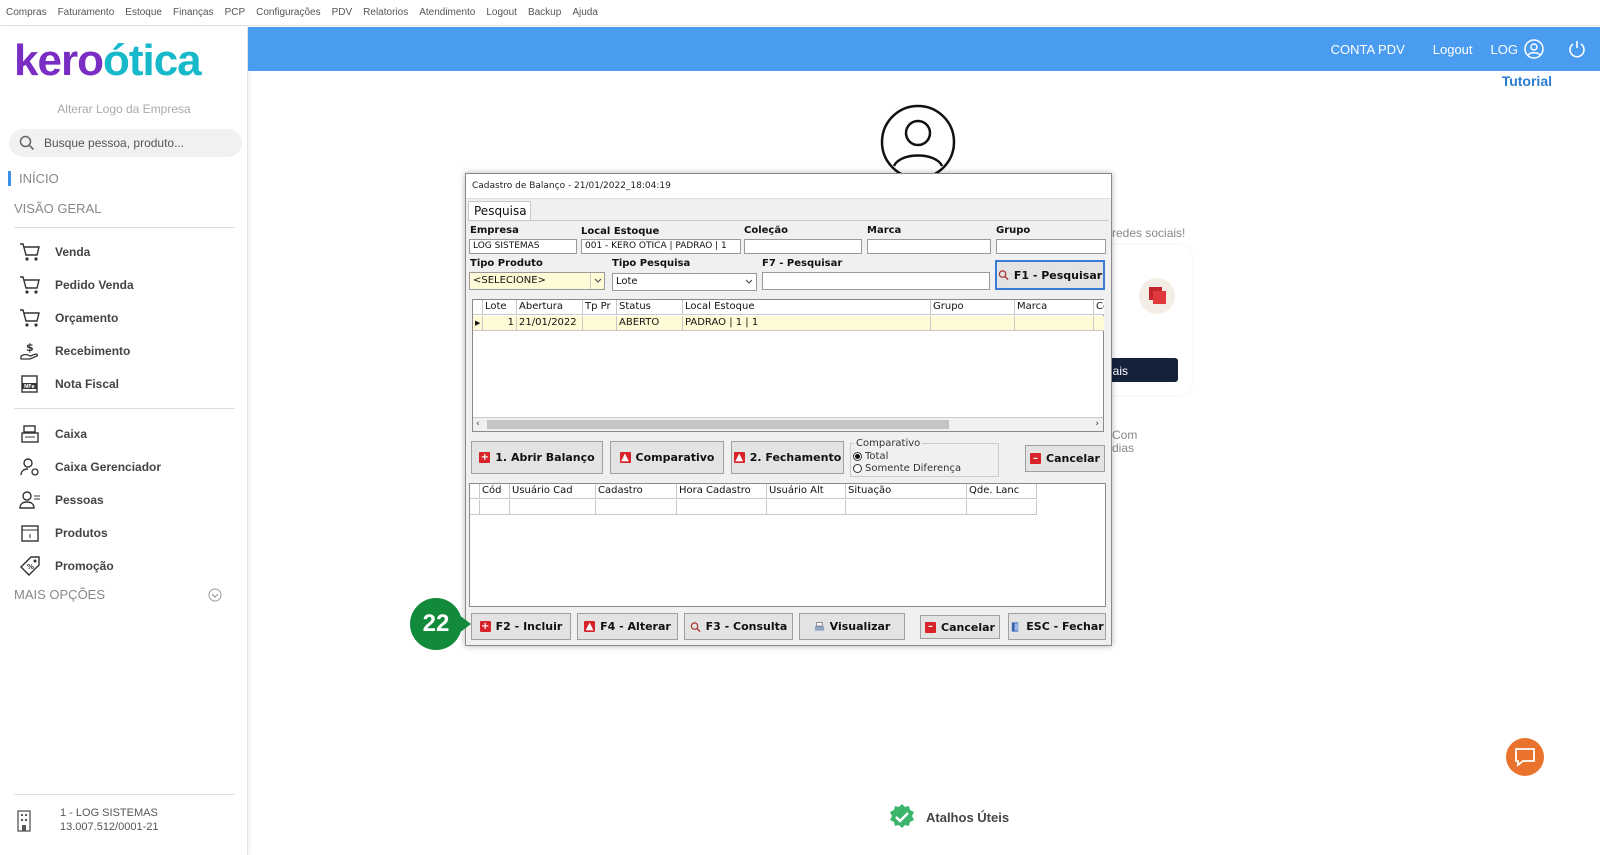 This screenshot has width=1600, height=855. I want to click on search-icon, so click(27, 143).